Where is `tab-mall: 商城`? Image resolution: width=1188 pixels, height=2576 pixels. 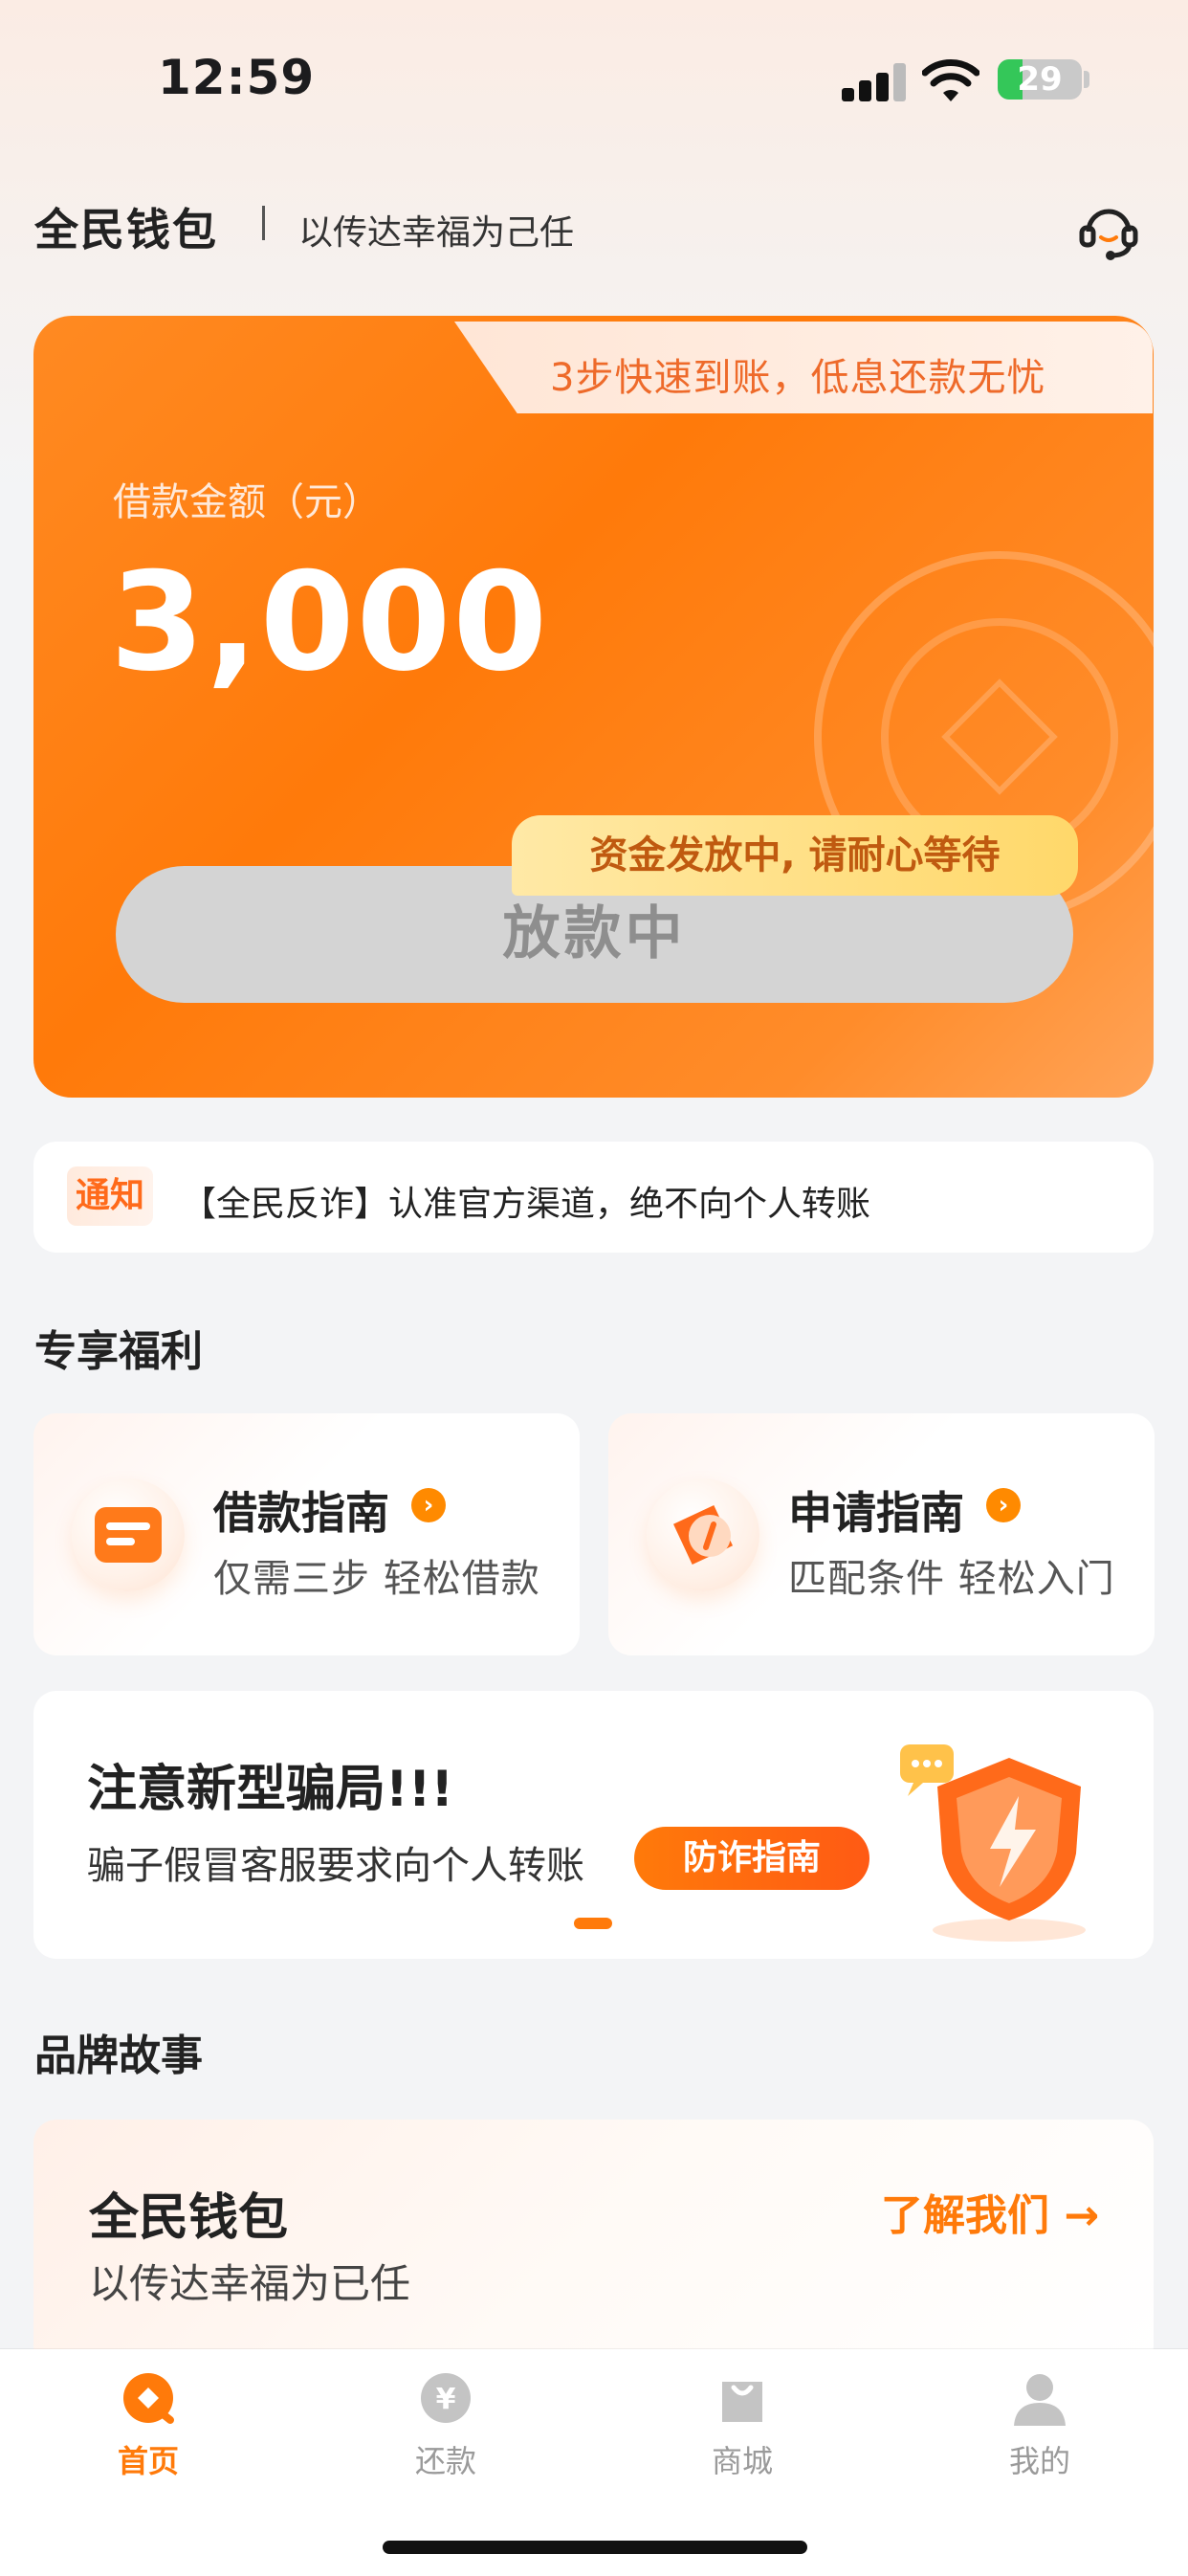
tab-mall: 商城 is located at coordinates (742, 2424).